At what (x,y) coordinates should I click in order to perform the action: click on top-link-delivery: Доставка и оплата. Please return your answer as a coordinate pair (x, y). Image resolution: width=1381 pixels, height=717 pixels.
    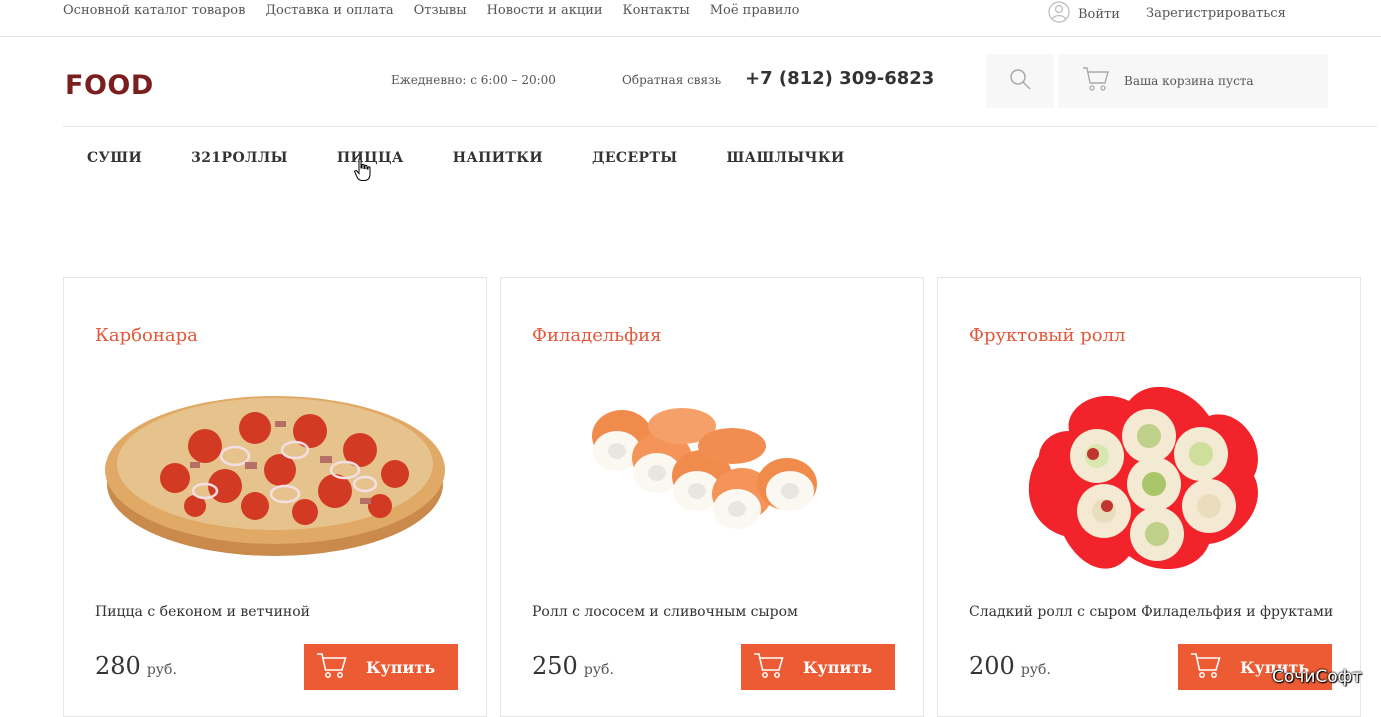
    Looking at the image, I should click on (329, 10).